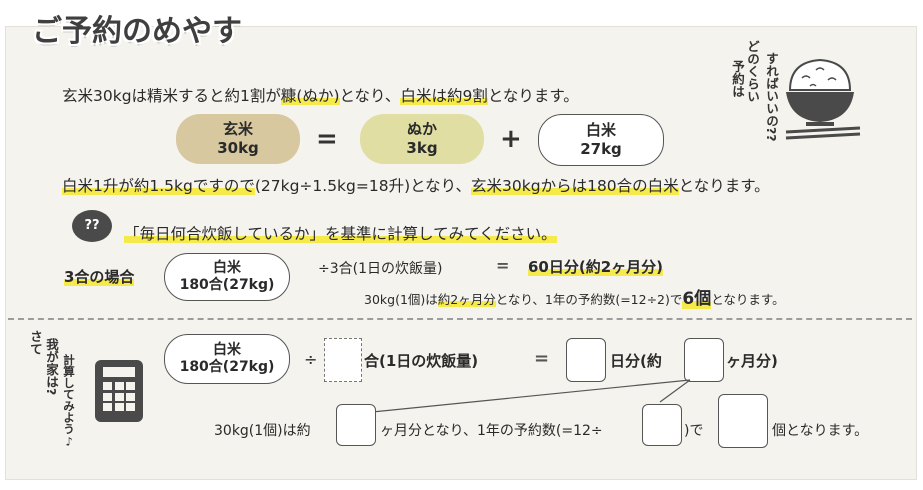 The height and width of the screenshot is (490, 923). Describe the element at coordinates (262, 431) in the screenshot. I see `worksheet-row2-a: 30kg(1個)は約` at that location.